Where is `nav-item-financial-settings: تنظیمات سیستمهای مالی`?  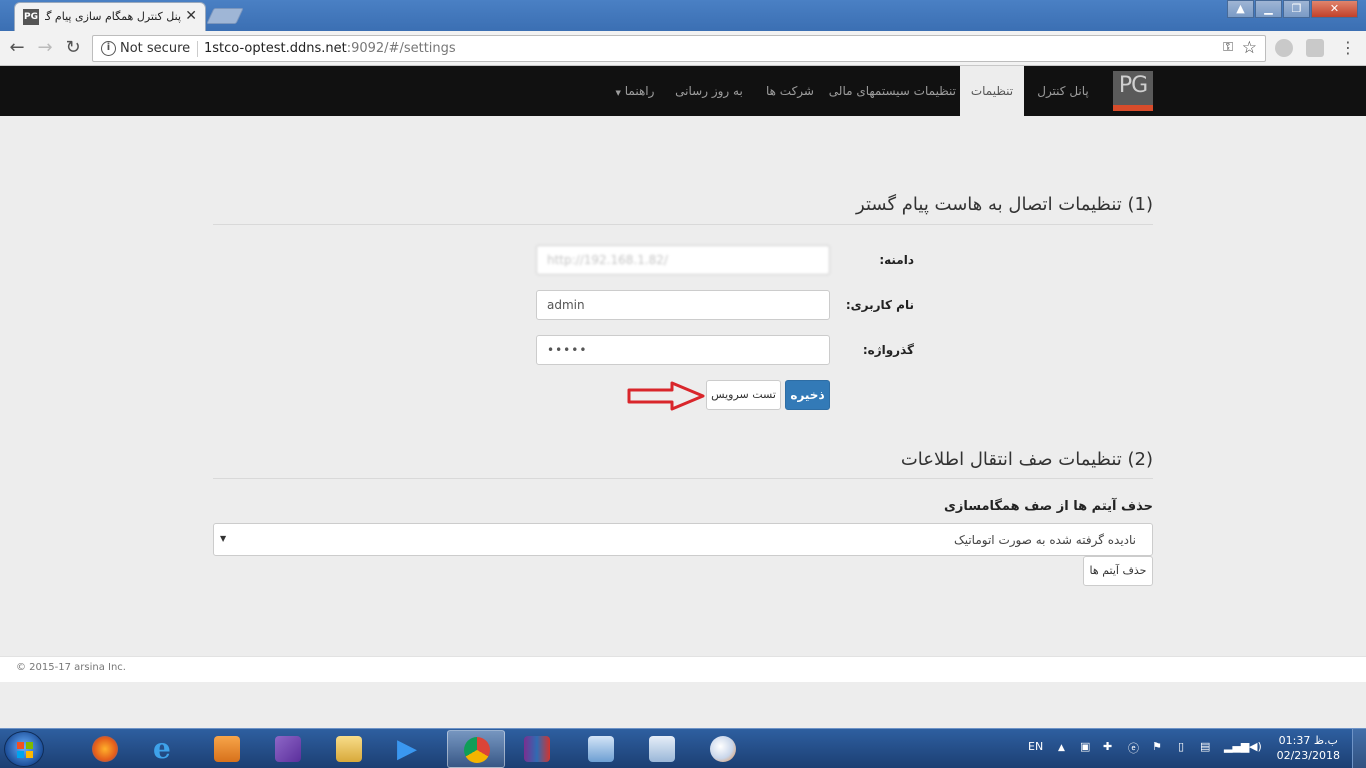
nav-item-financial-settings: تنظیمات سیستمهای مالی is located at coordinates (892, 91).